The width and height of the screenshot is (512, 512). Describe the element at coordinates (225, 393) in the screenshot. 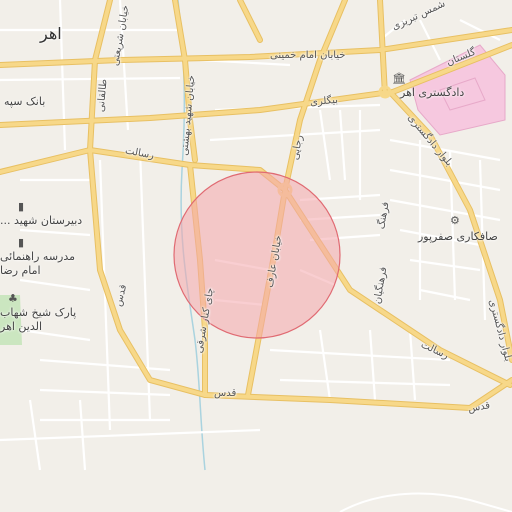

I see `street-label-qods-s: قدس` at that location.